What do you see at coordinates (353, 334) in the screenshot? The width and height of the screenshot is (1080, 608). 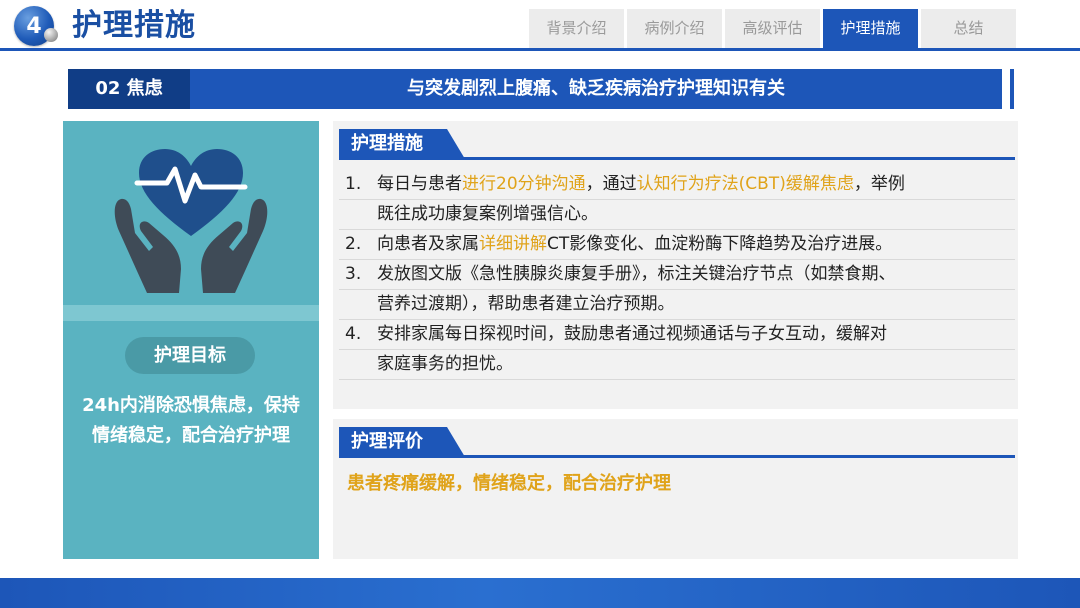 I see `item-number: 4.` at bounding box center [353, 334].